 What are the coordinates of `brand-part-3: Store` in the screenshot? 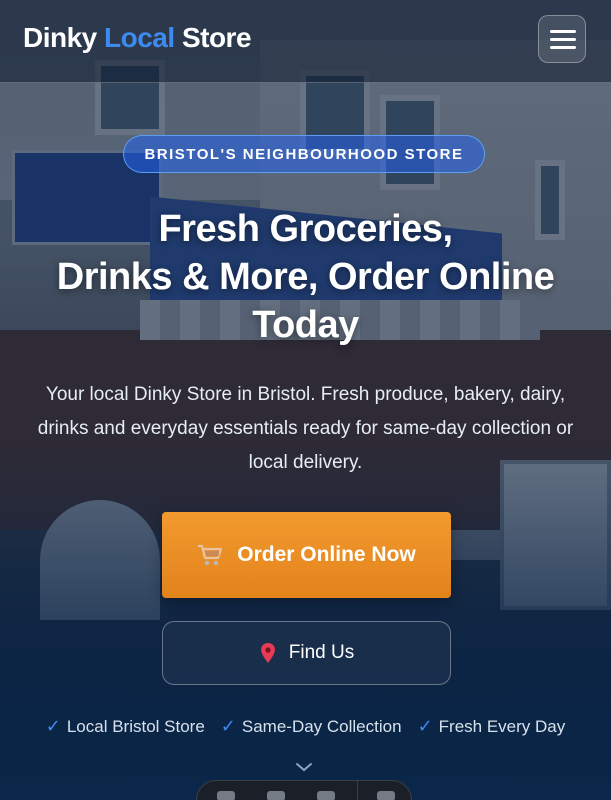 It's located at (216, 37).